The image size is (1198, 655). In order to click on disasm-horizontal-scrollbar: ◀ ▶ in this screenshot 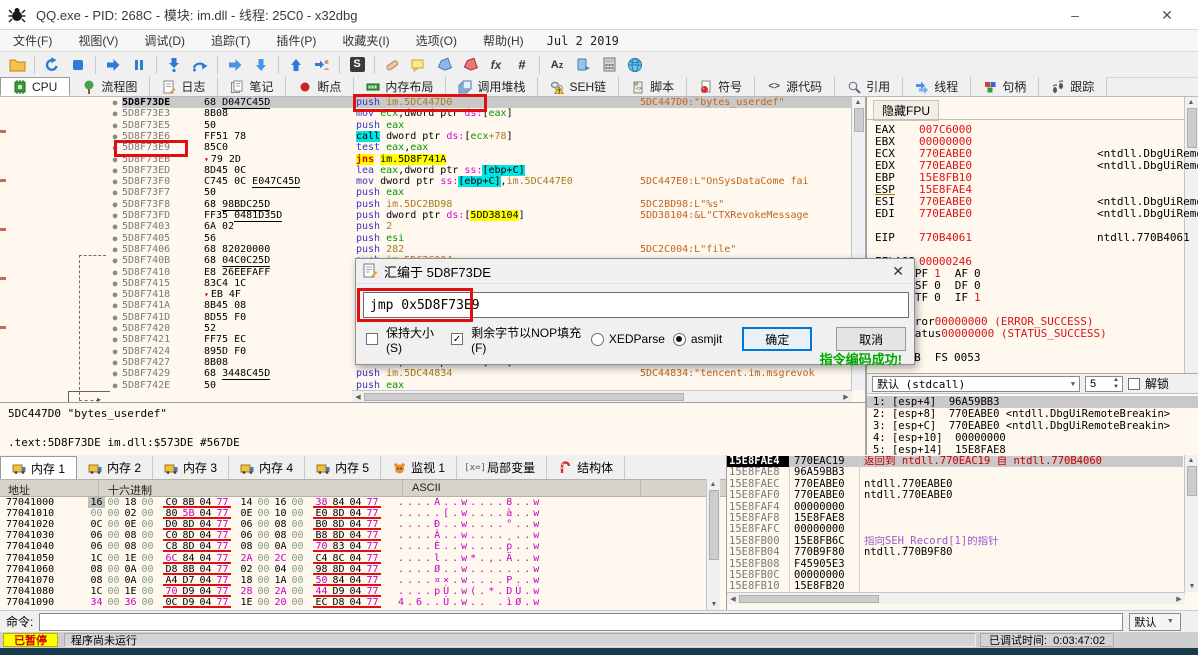, I will do `click(602, 396)`.